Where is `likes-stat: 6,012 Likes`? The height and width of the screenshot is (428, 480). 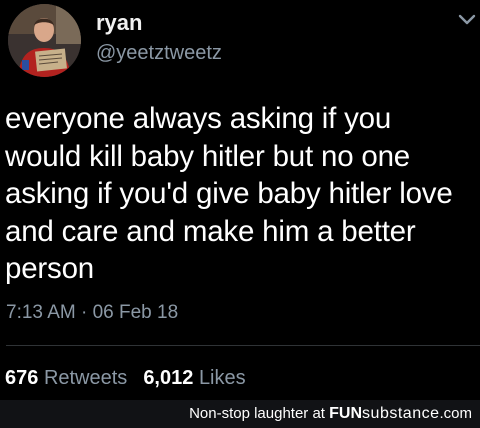 likes-stat: 6,012 Likes is located at coordinates (194, 378).